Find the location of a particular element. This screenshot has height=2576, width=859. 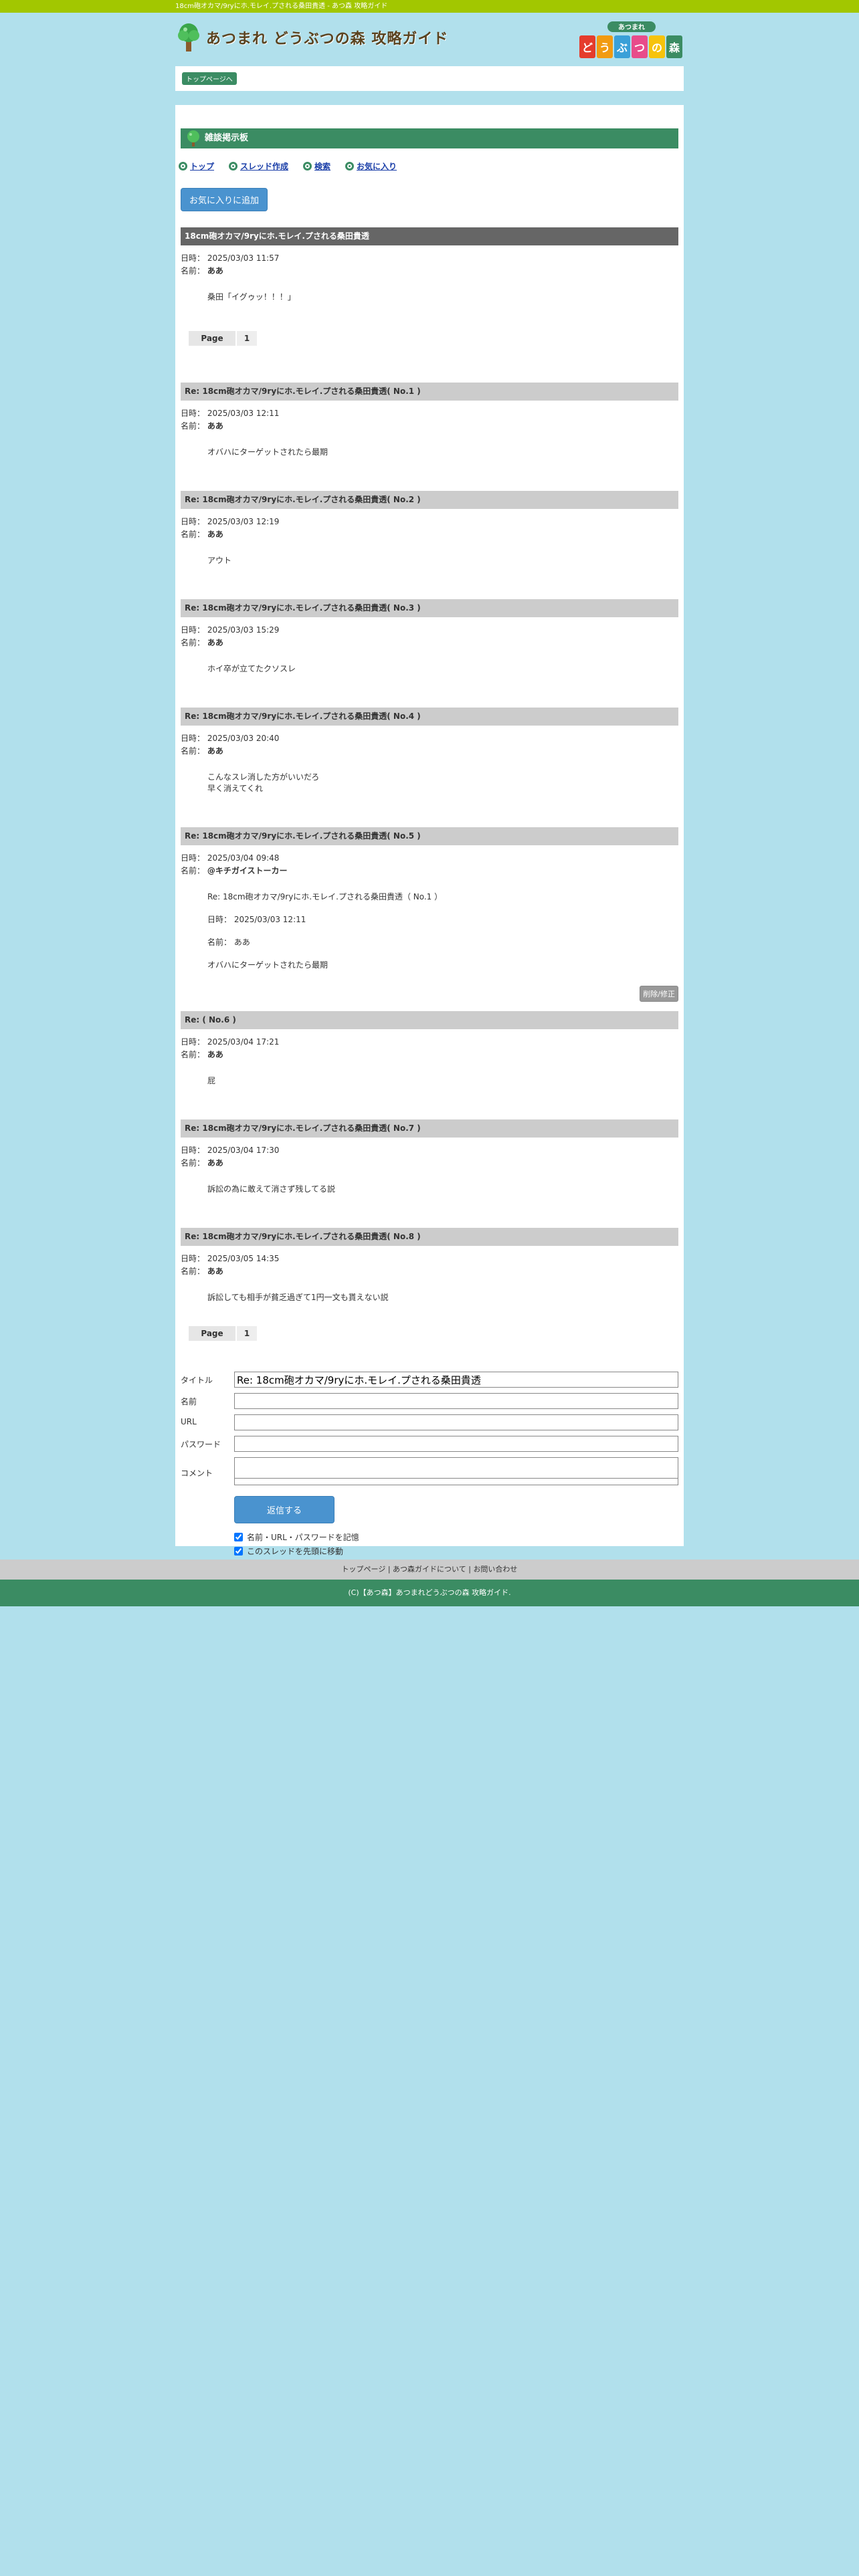

post-date: 2025/03/04 17:21 is located at coordinates (243, 1042).